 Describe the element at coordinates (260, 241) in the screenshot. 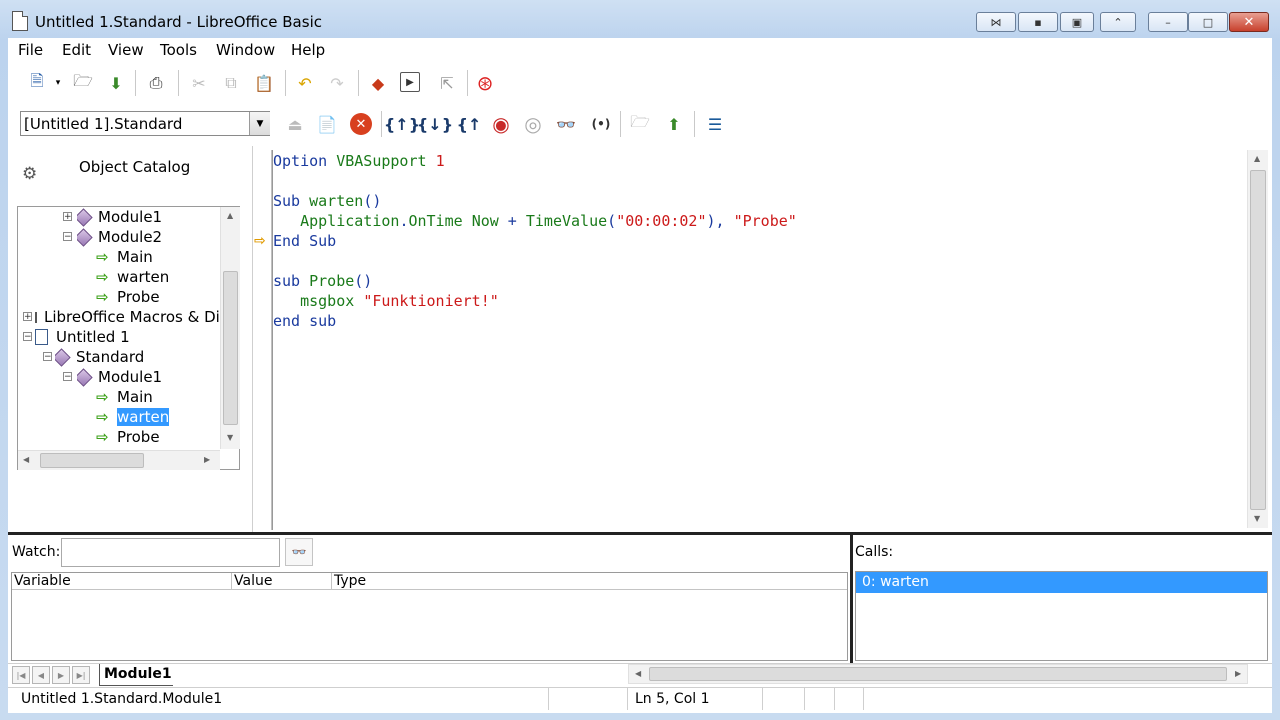

I see `current-line-arrow-icon: ⇨` at that location.